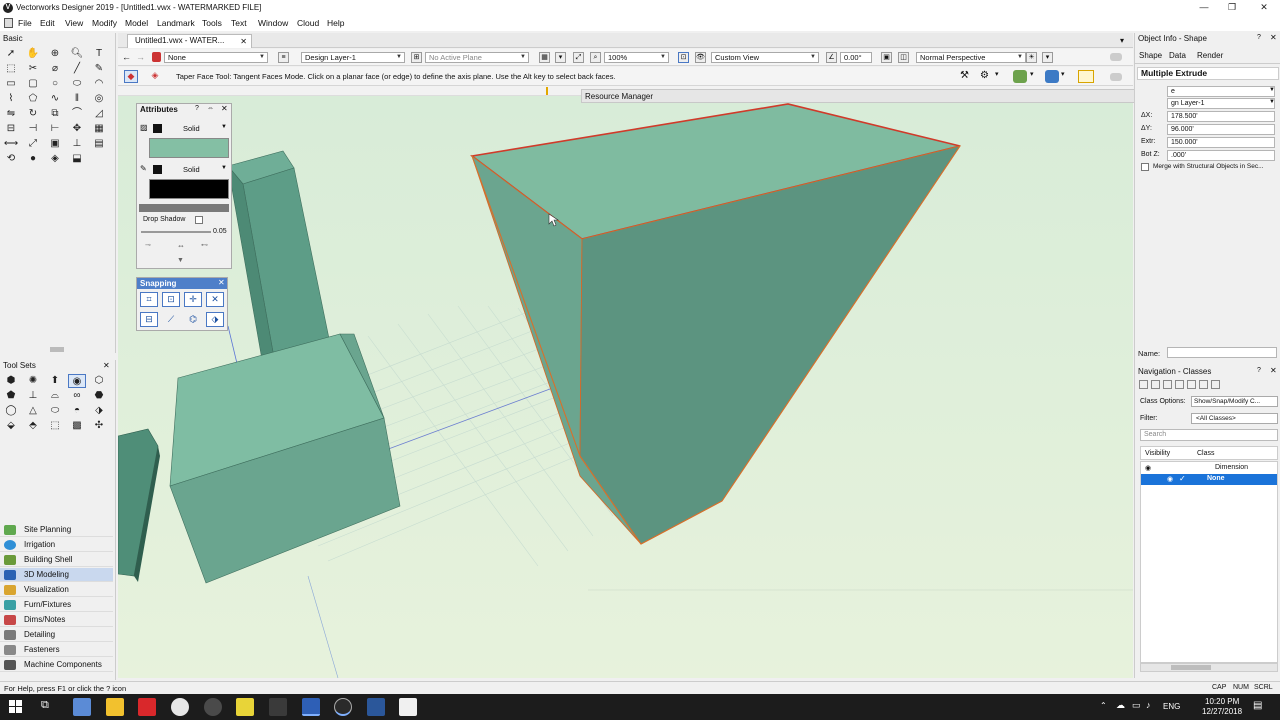 This screenshot has height=720, width=1280. I want to click on leader-tool-icon: ⤢, so click(33, 144).